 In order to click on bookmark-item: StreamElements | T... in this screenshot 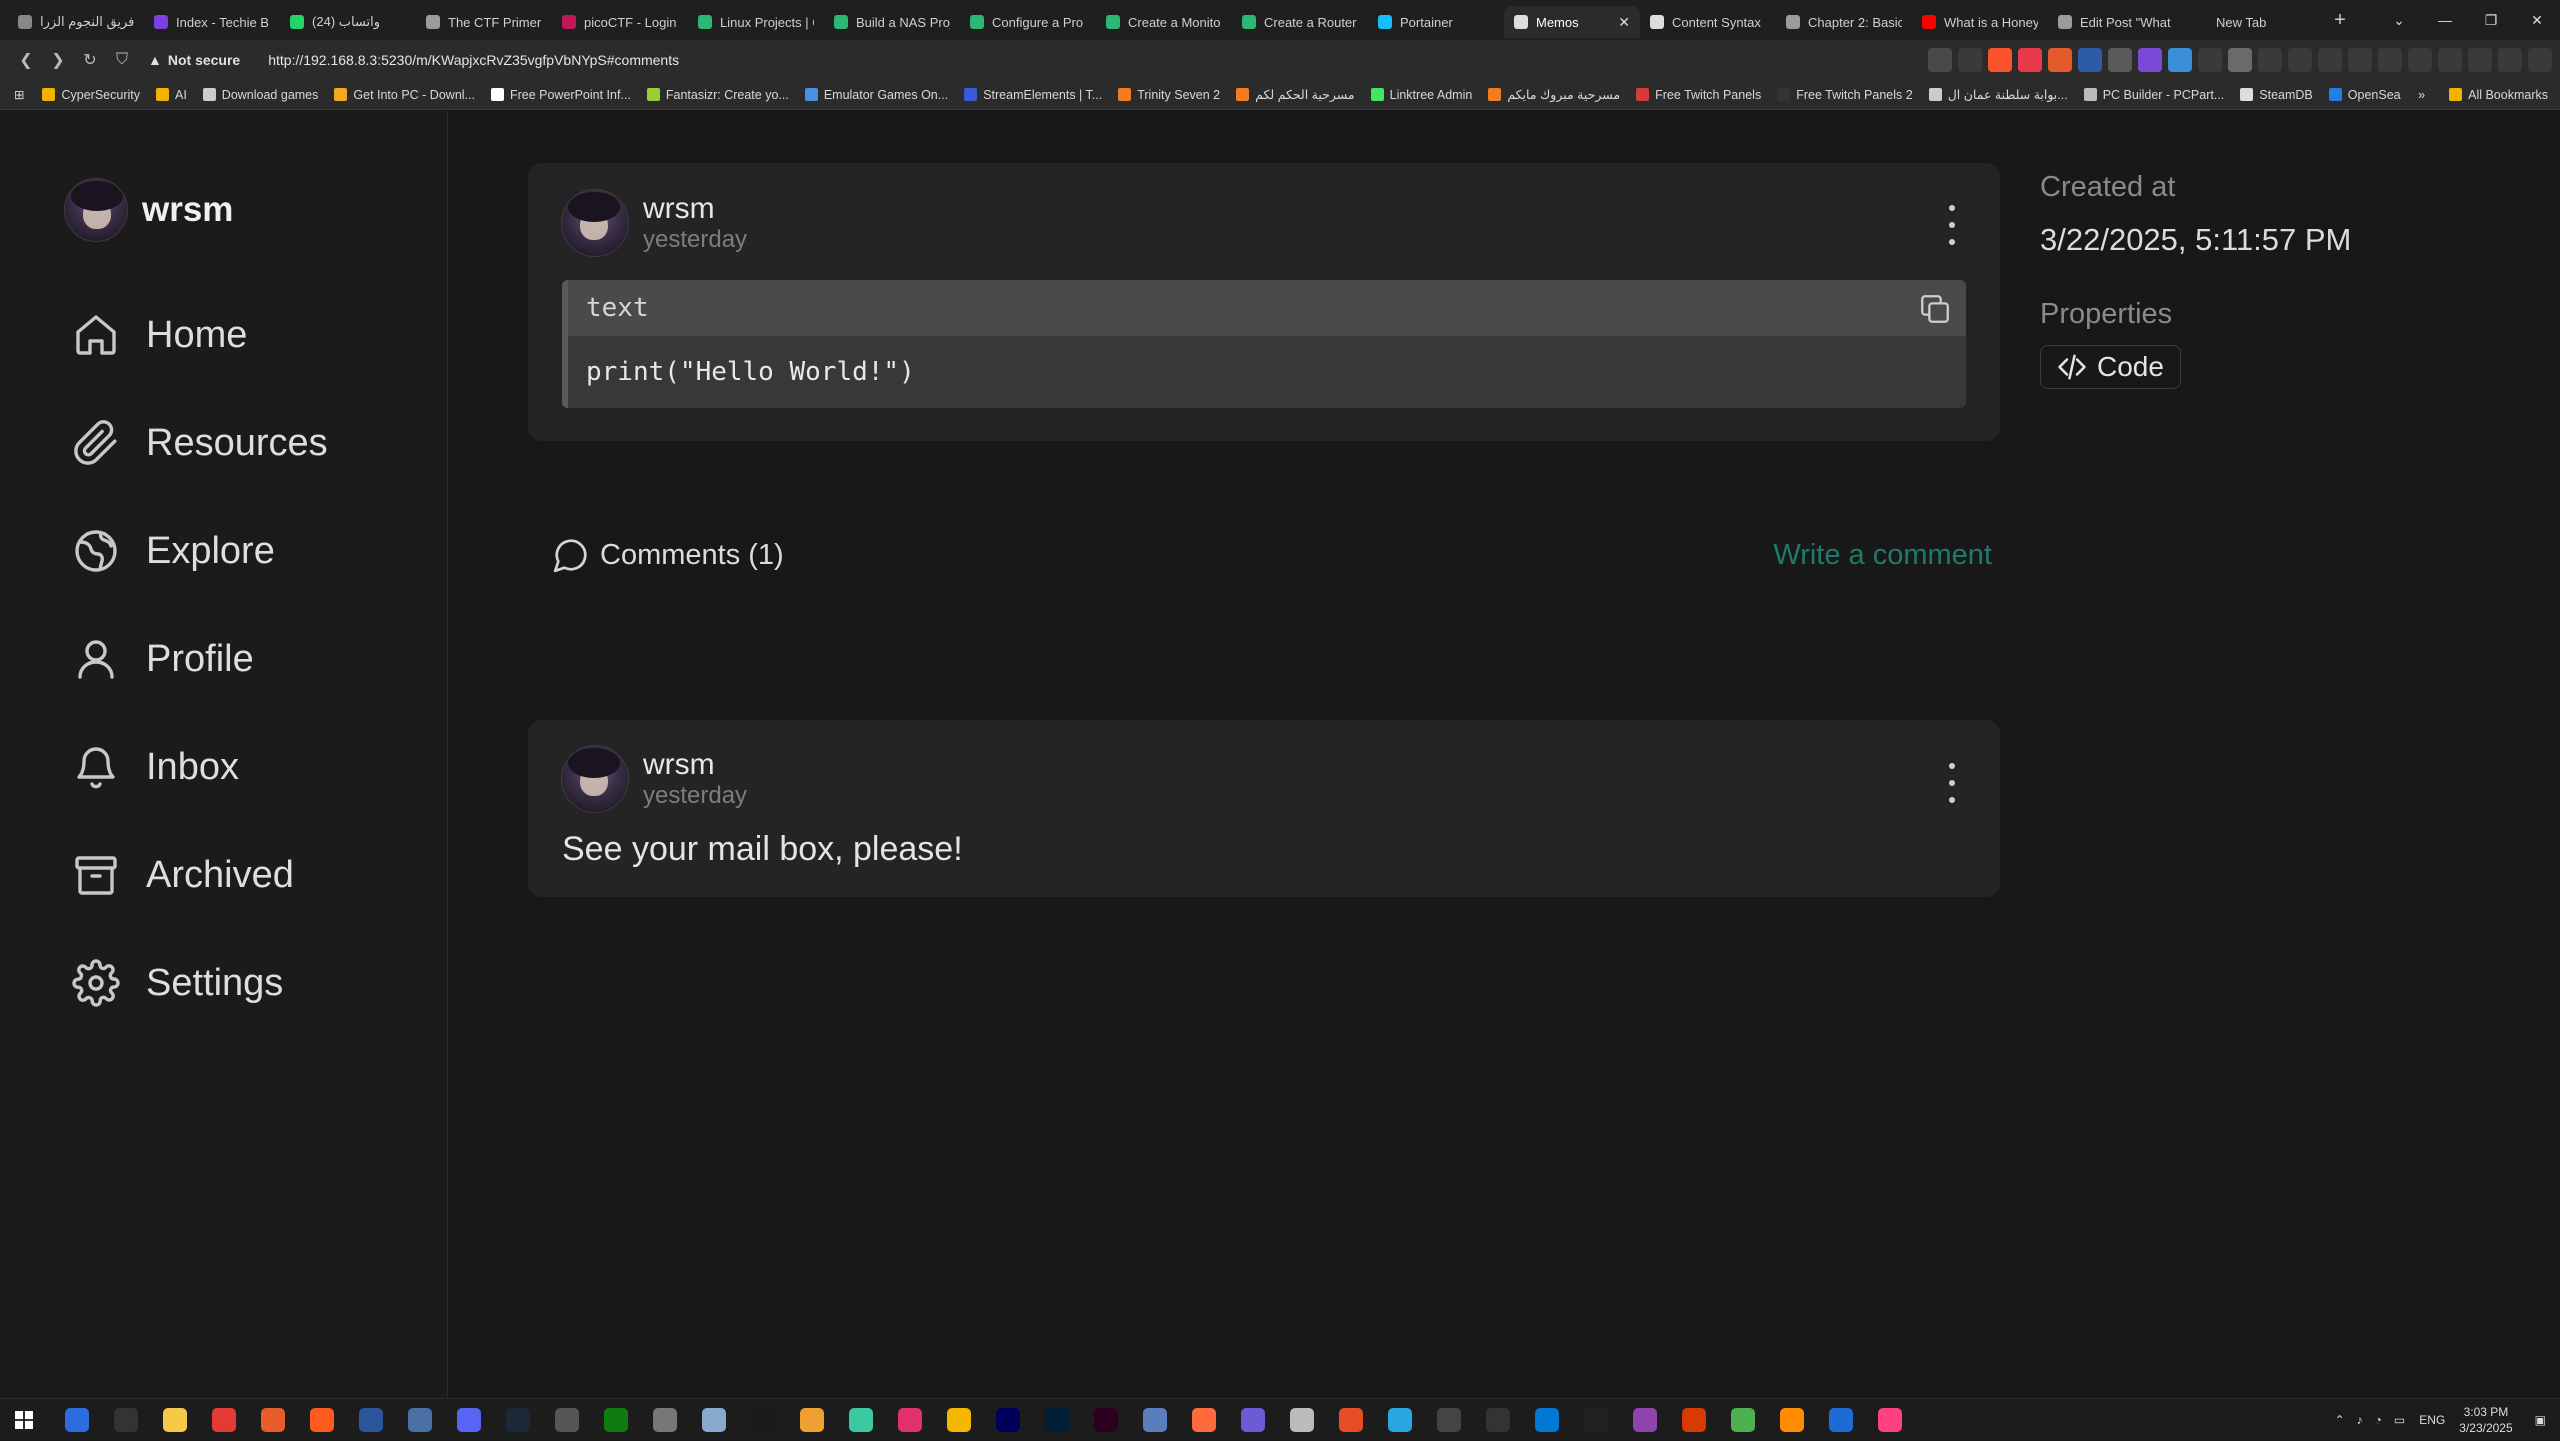, I will do `click(1033, 95)`.